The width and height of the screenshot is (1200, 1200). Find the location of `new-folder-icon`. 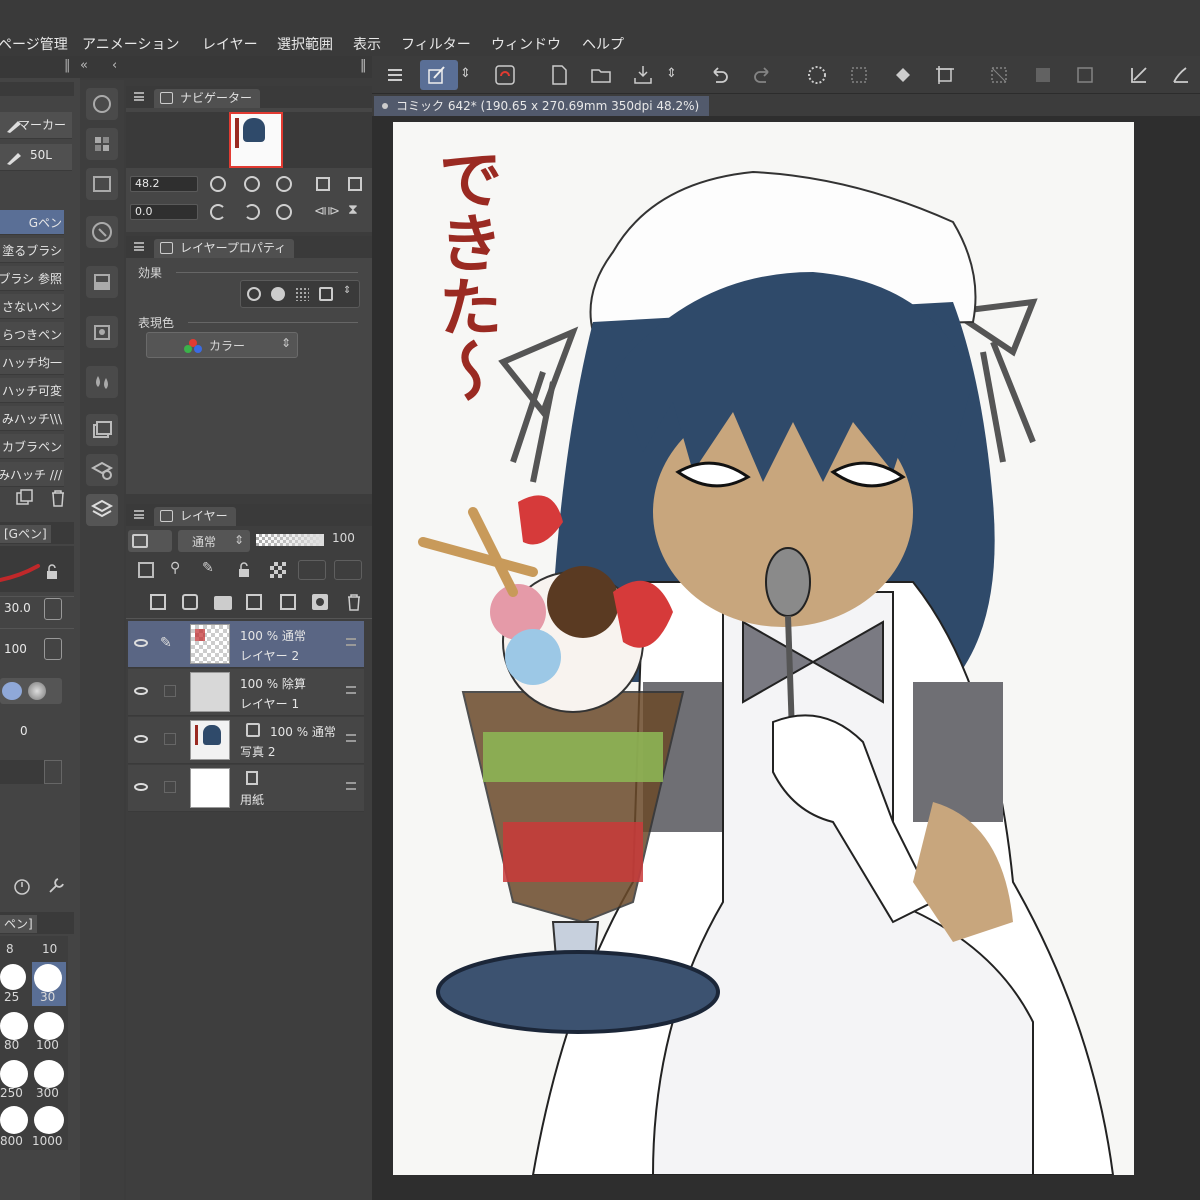

new-folder-icon is located at coordinates (223, 603).